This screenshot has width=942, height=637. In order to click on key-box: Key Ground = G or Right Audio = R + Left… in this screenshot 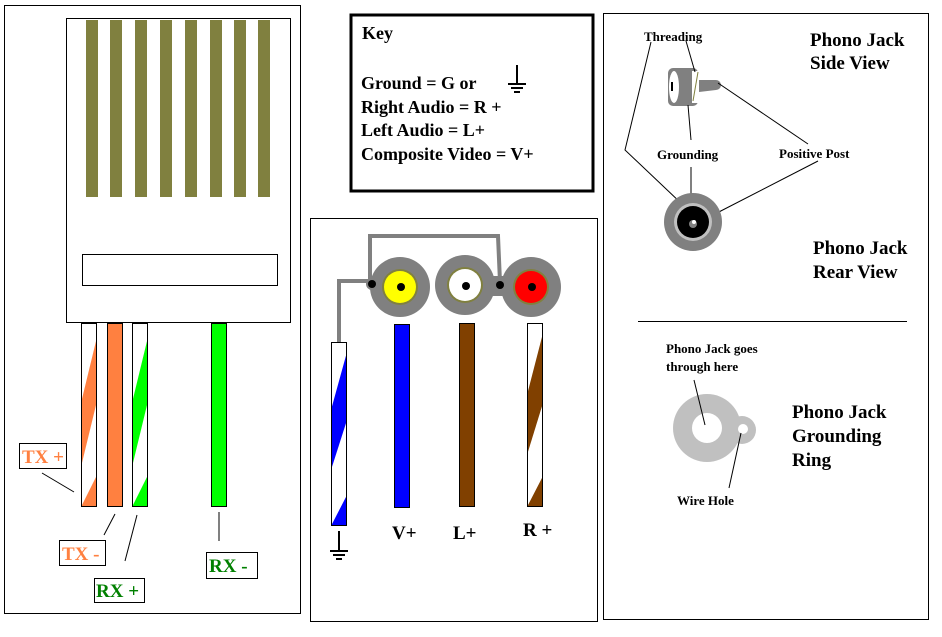, I will do `click(472, 103)`.